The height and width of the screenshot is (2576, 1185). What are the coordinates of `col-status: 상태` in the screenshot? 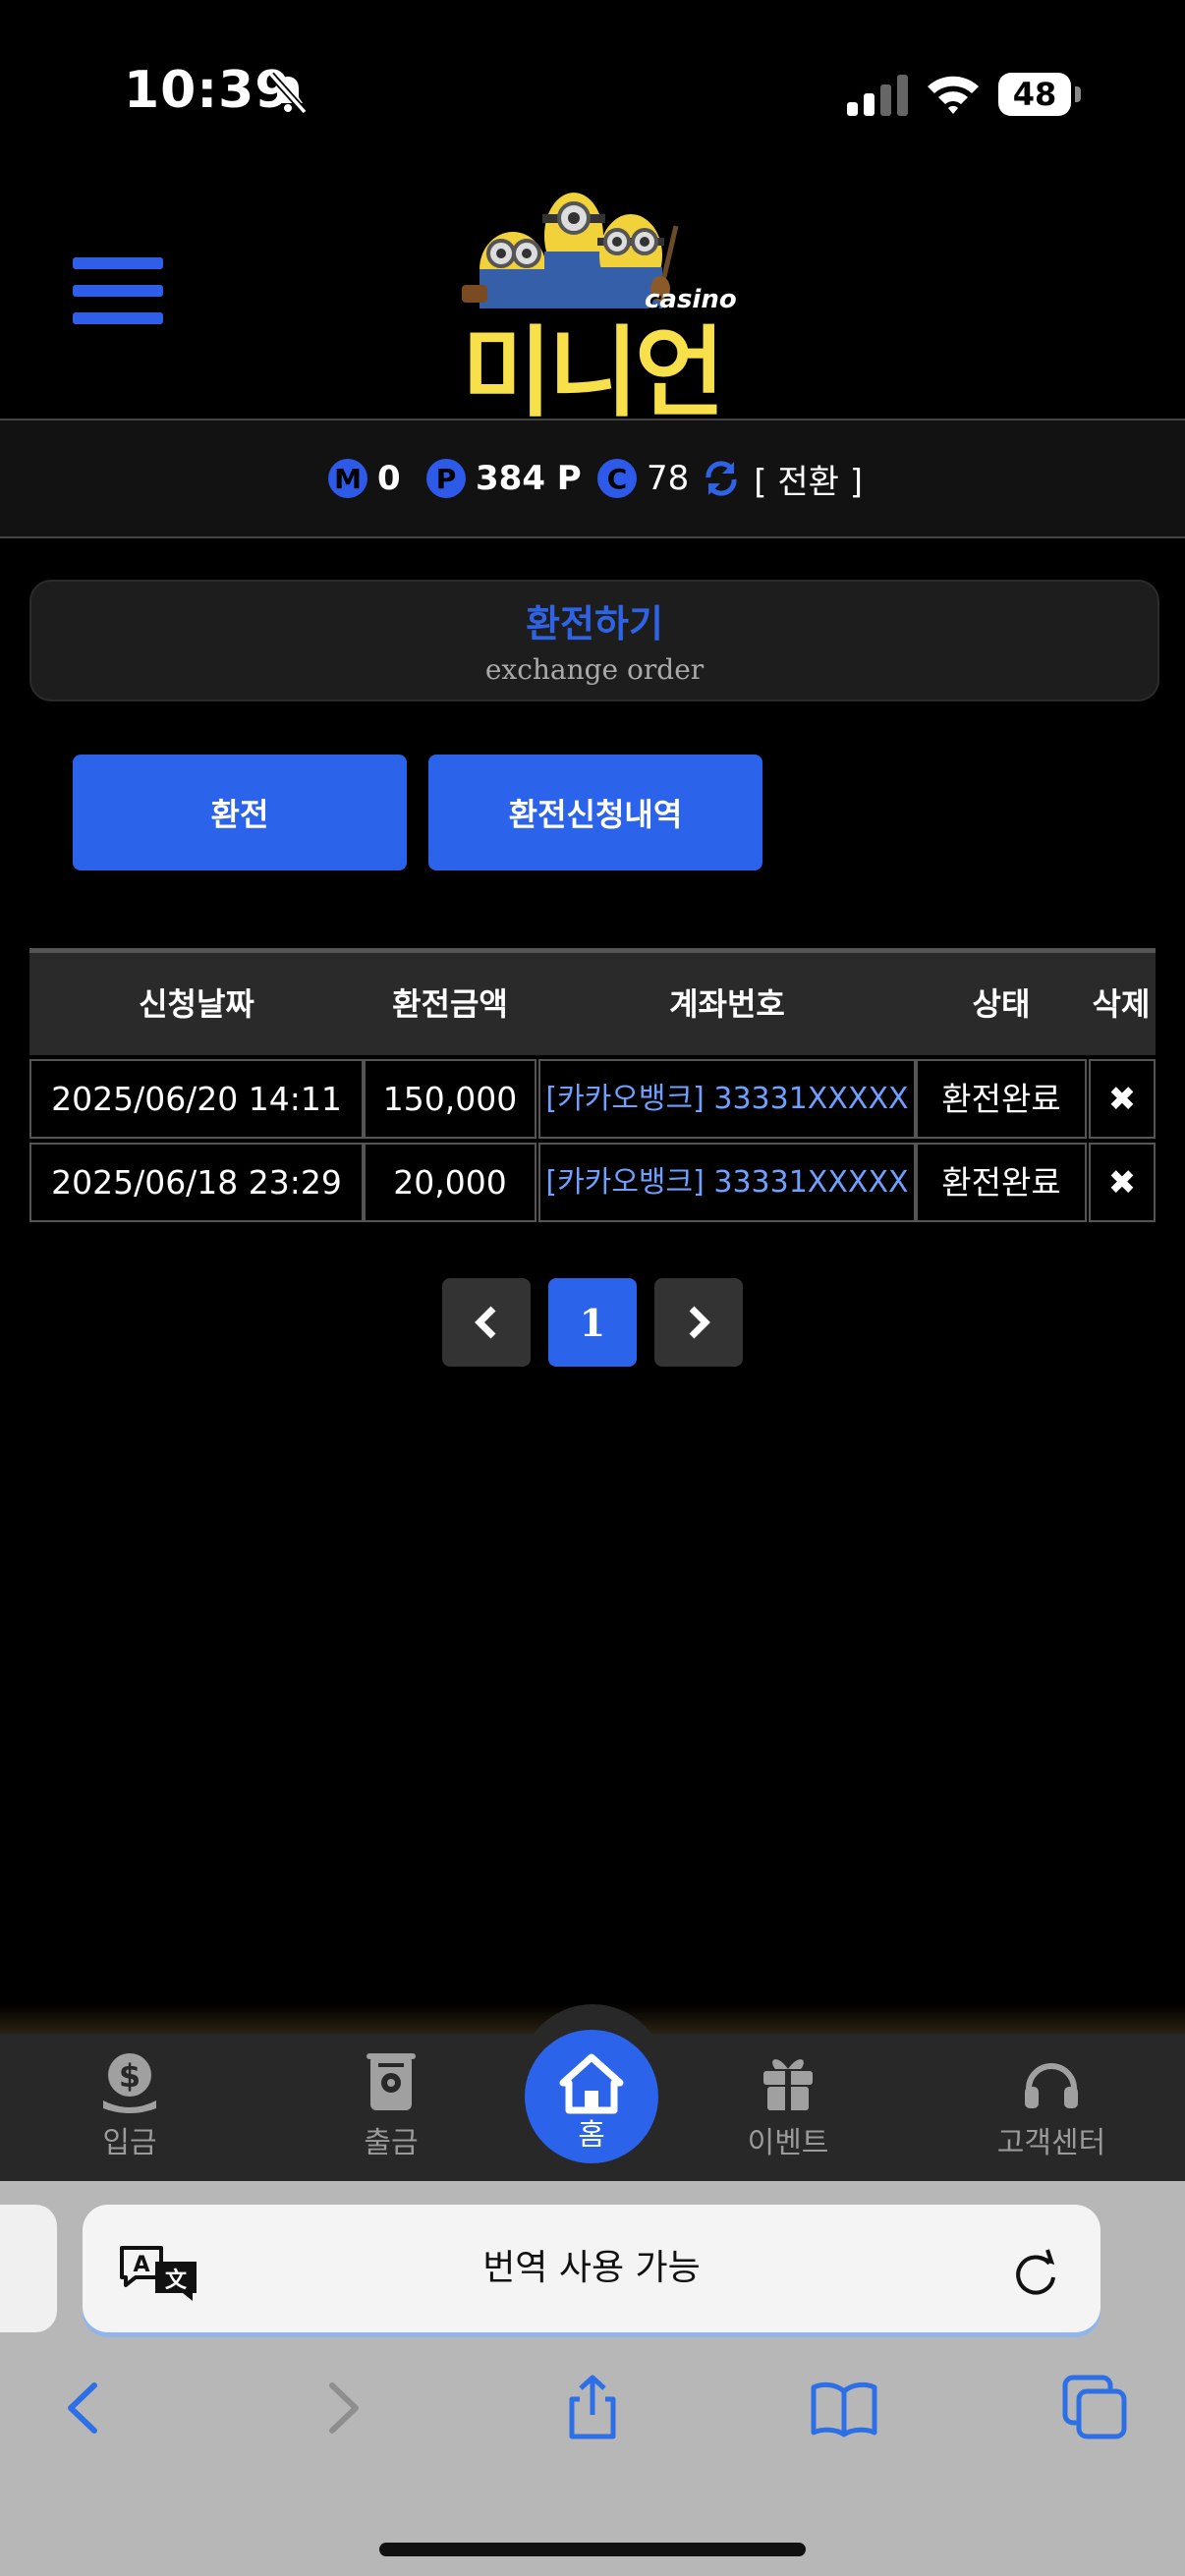 It's located at (1002, 1004).